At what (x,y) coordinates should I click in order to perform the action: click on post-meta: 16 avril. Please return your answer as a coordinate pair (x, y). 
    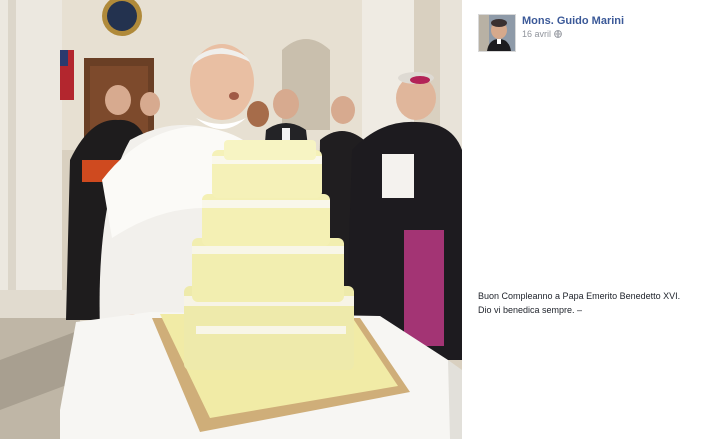
    Looking at the image, I should click on (542, 34).